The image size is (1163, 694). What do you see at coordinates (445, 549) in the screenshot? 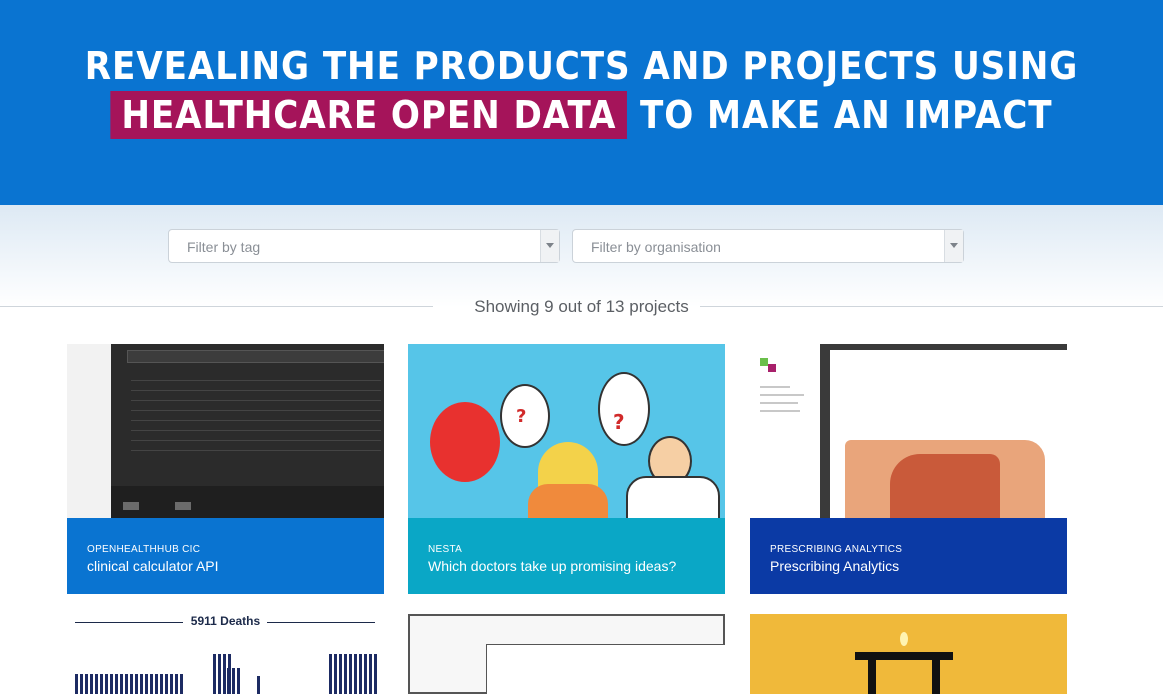
I see `project-organisation: NESTA` at bounding box center [445, 549].